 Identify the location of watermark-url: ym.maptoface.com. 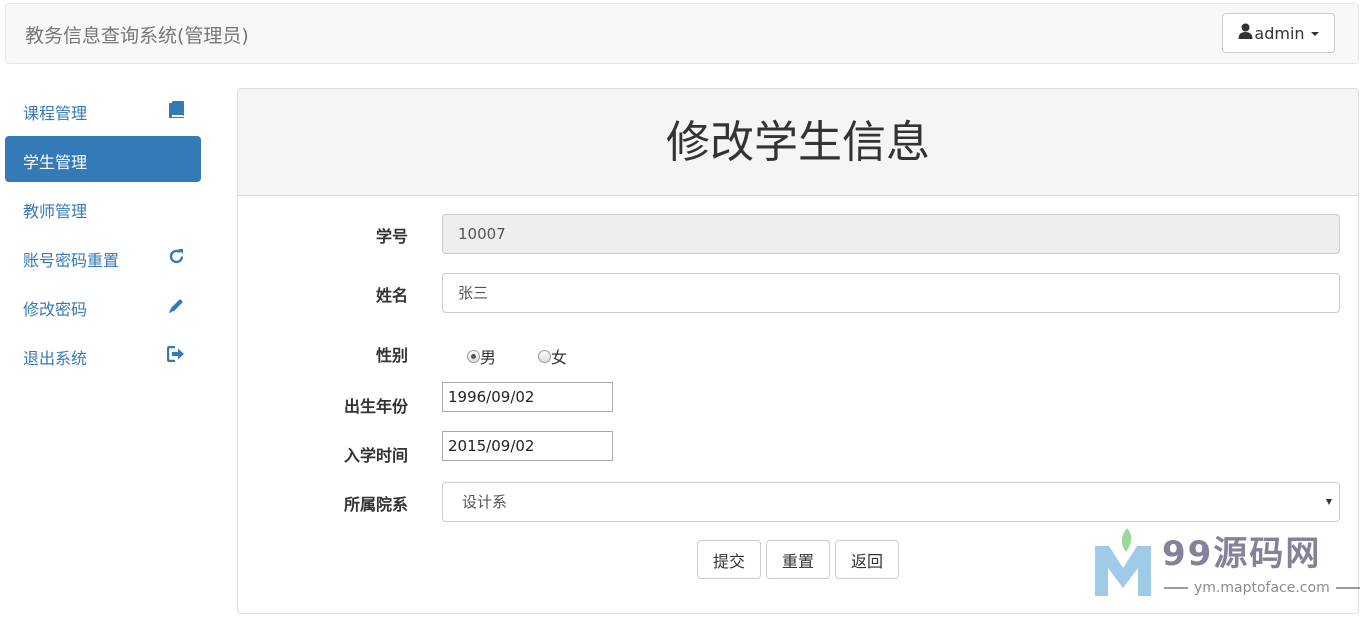
(1262, 588).